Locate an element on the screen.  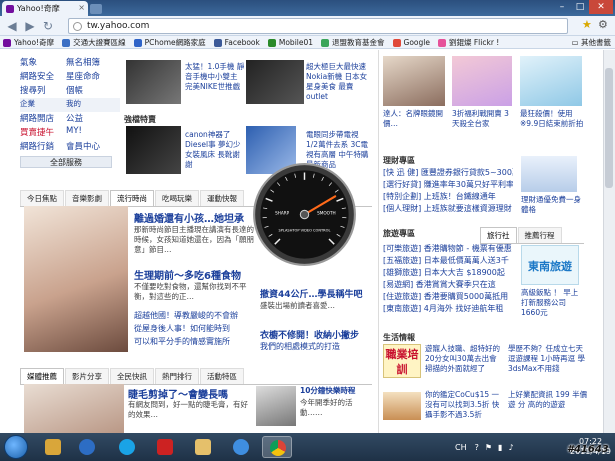
right-caption: 3折福利戰開賣 3天殺全台家 is located at coordinates (484, 119).